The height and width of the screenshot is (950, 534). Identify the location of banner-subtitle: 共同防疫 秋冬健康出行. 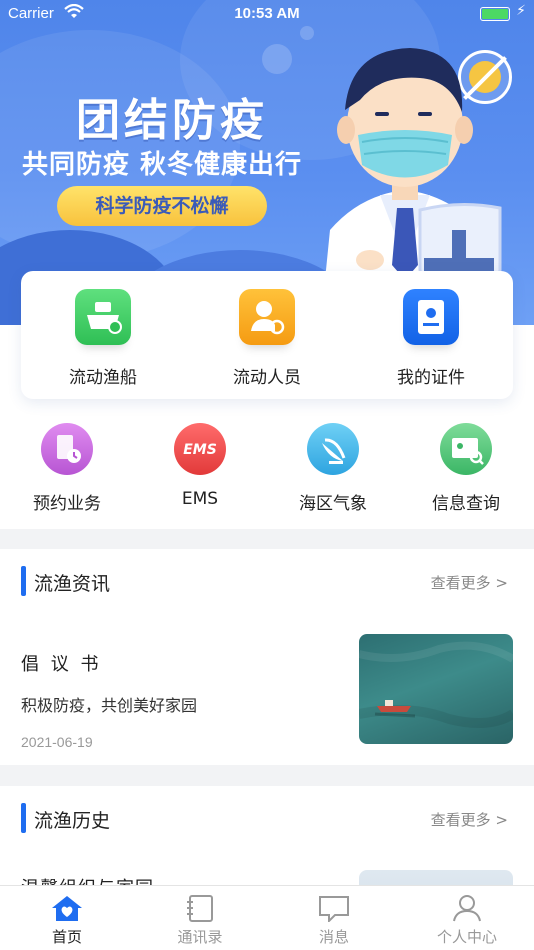
(162, 165).